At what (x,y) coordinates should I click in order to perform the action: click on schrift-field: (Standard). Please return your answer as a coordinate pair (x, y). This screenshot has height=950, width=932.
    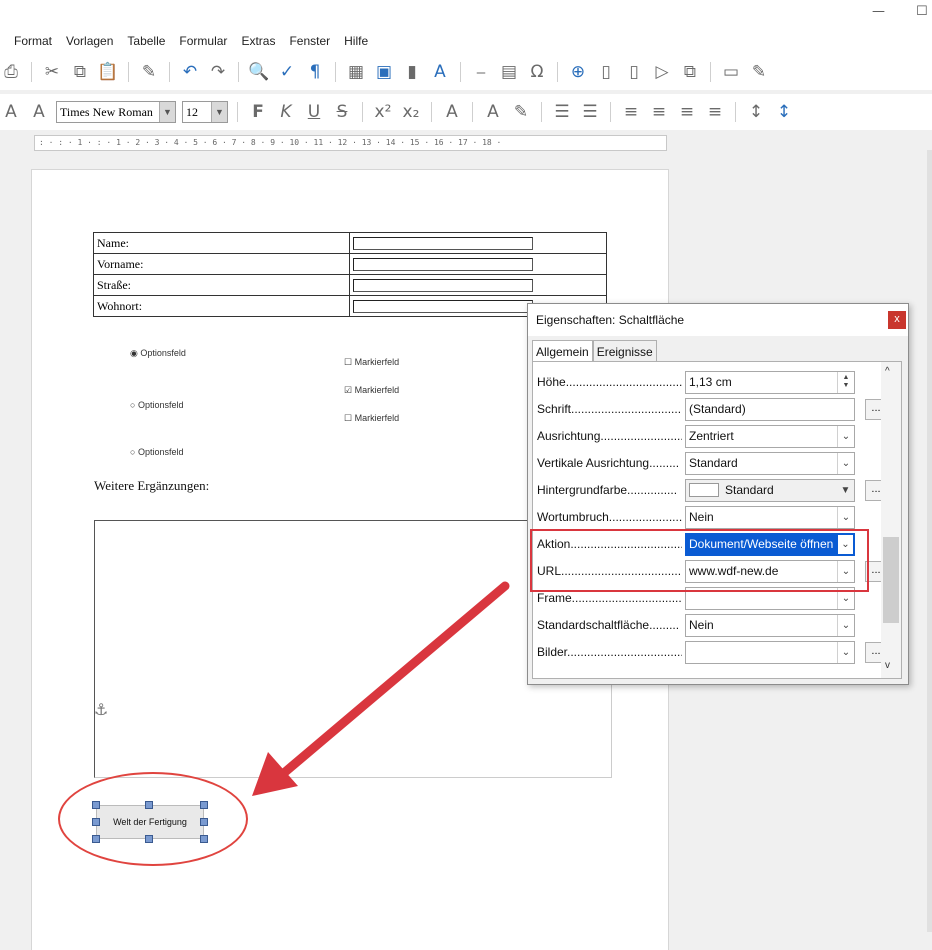
    Looking at the image, I should click on (770, 409).